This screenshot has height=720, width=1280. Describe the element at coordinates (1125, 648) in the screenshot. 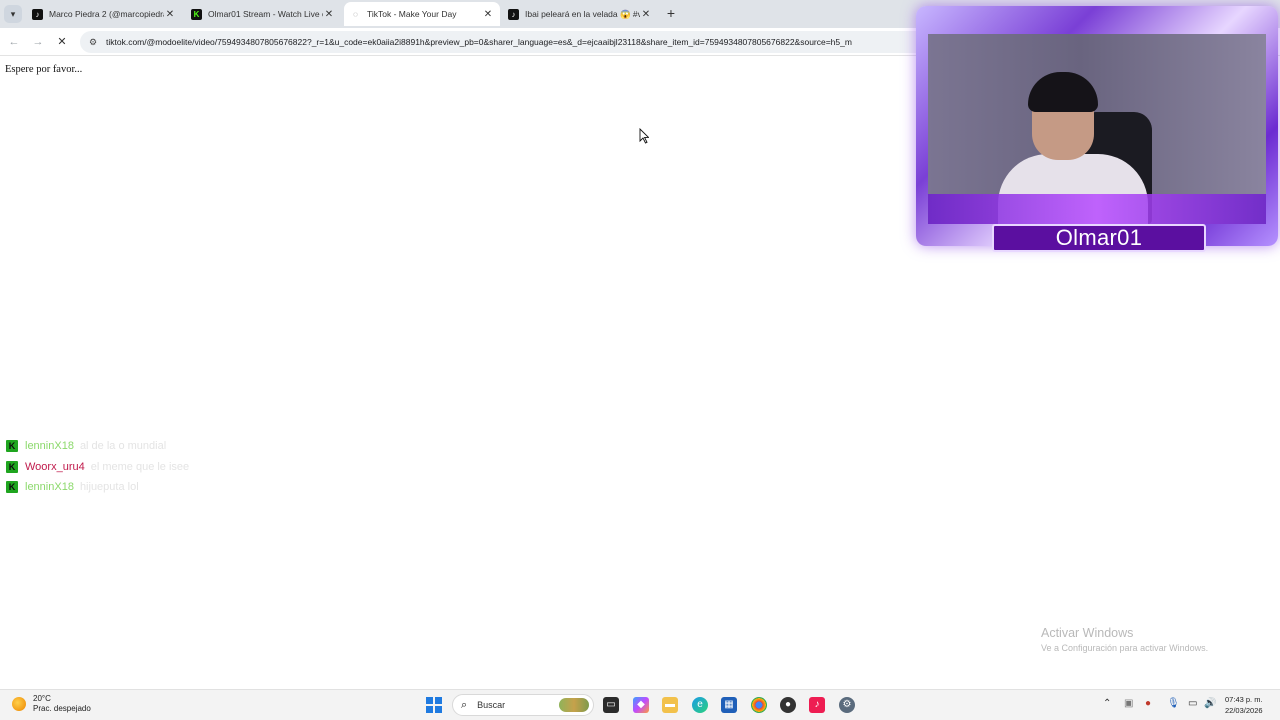

I see `watermark-subtitle: Ve a Configuración para activar Windows.` at that location.